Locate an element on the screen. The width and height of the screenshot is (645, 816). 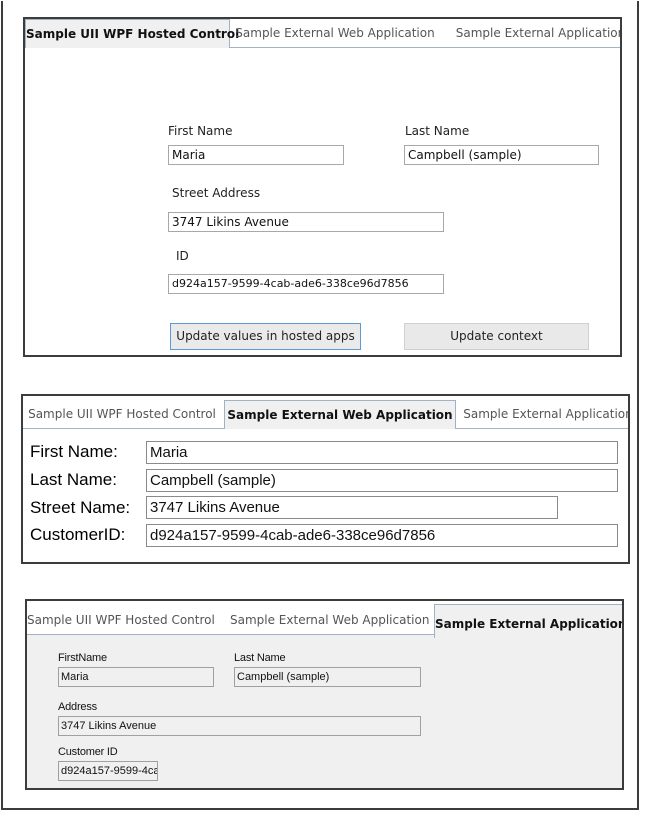
first-name-label: First Name: is located at coordinates (74, 451).